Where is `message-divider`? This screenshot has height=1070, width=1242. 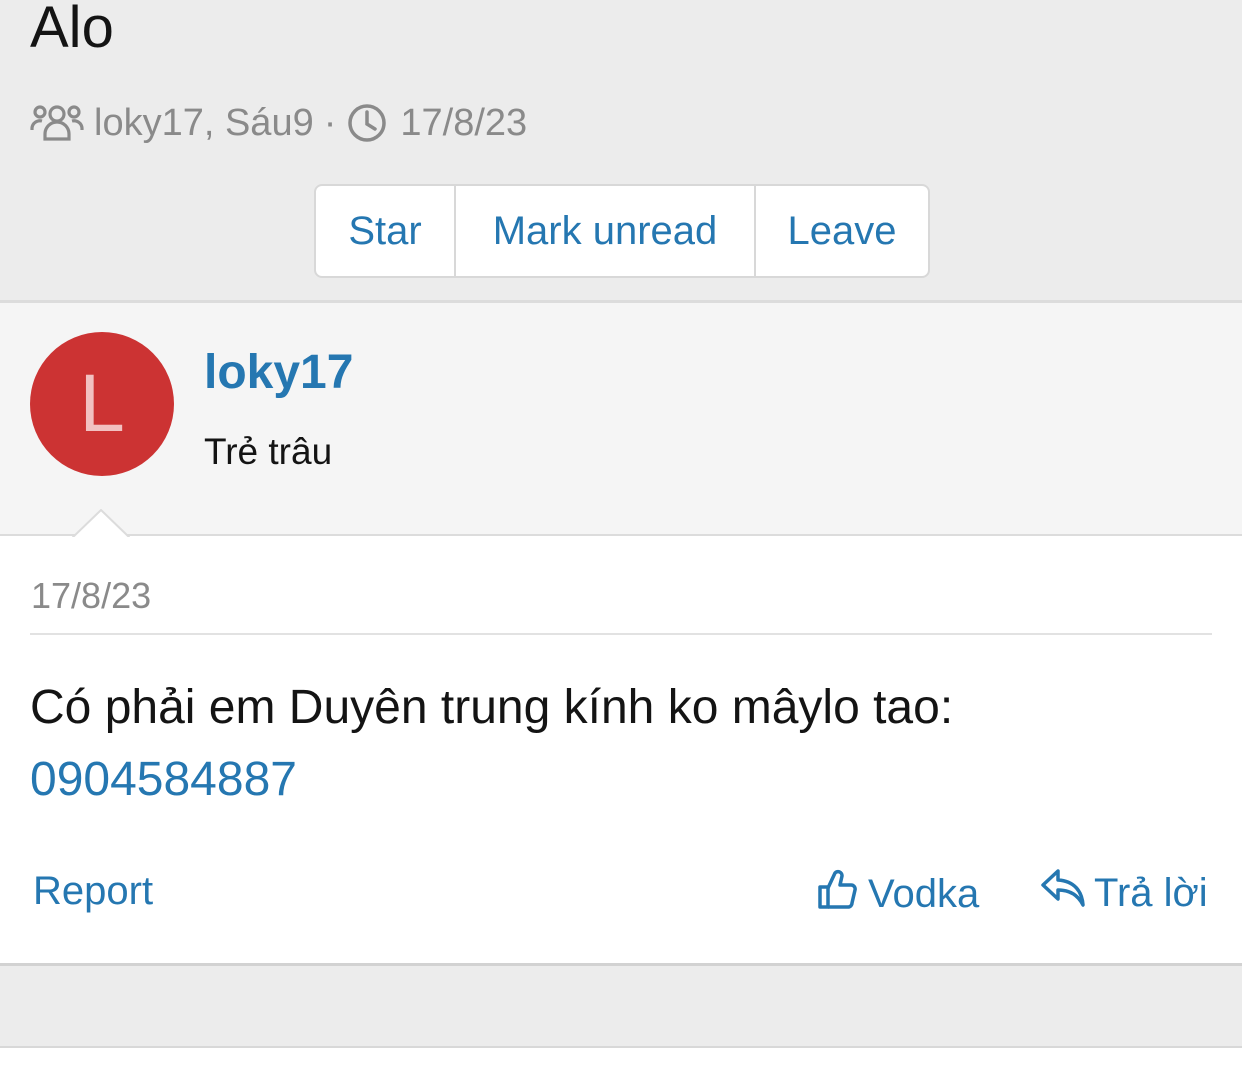 message-divider is located at coordinates (621, 634).